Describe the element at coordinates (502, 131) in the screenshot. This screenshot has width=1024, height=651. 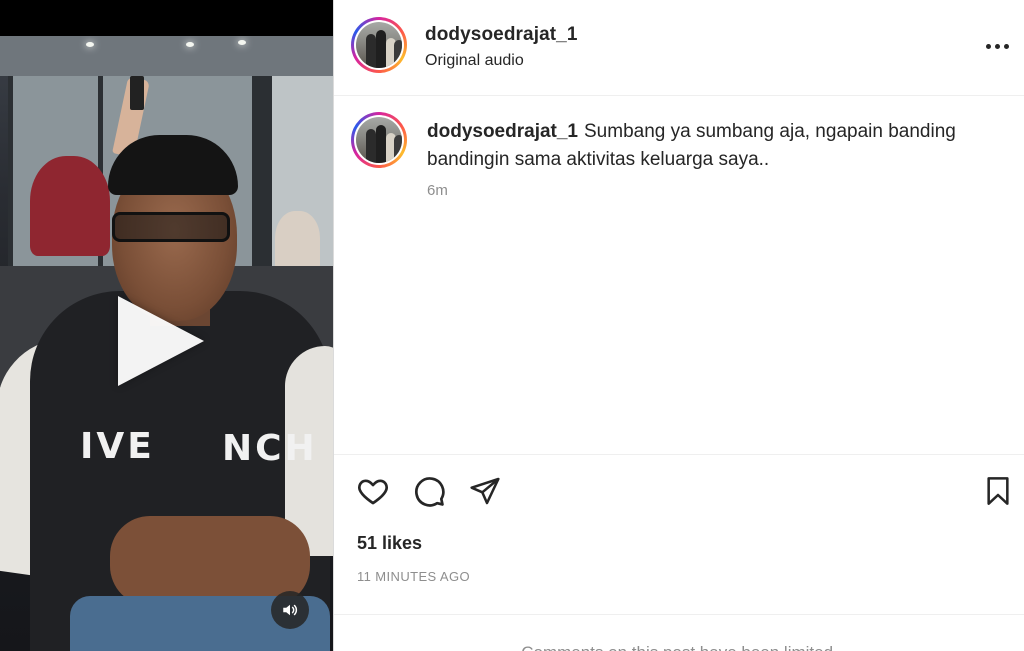
I see `caption-username: dodysoedrajat_1` at that location.